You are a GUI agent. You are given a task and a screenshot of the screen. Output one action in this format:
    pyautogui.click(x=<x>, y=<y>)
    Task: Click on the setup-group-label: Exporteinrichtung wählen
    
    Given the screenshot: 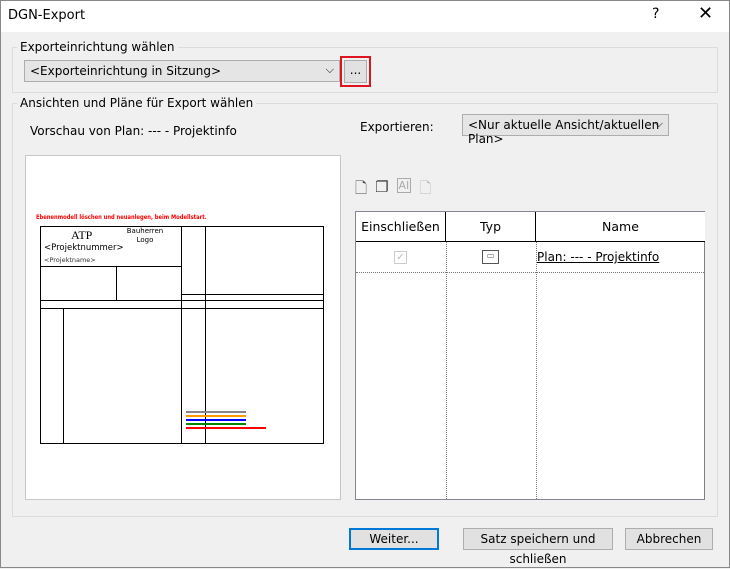 What is the action you would take?
    pyautogui.click(x=97, y=47)
    